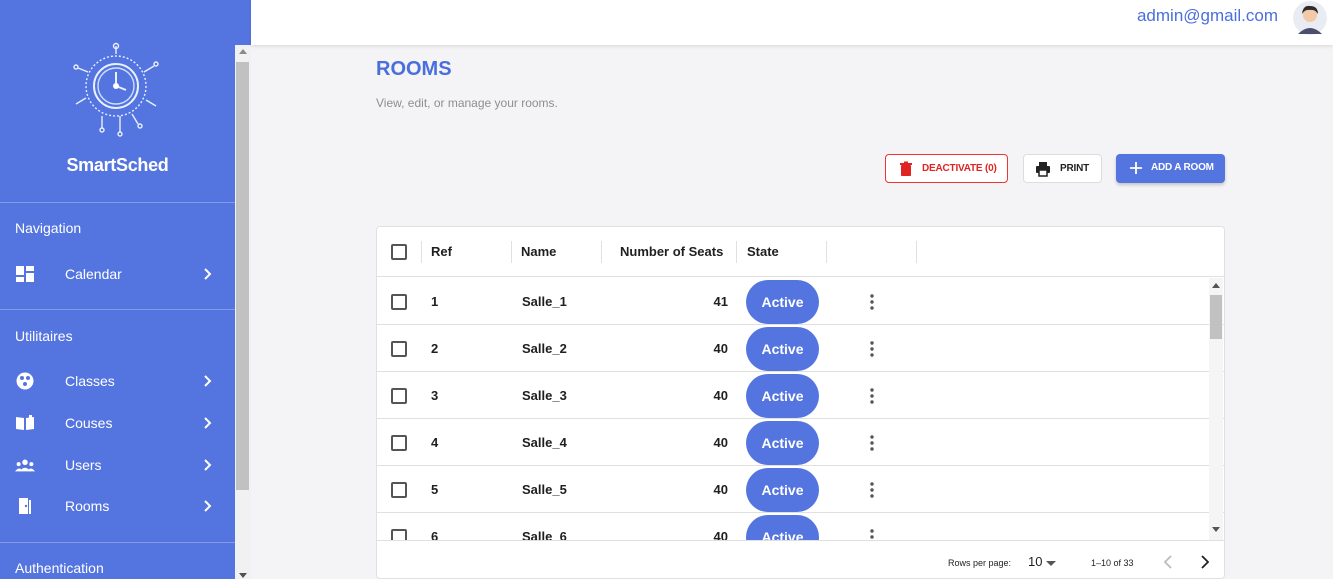 The image size is (1333, 579). I want to click on table-pagination: Rows per page: 10 1–10 of 33, so click(800, 559).